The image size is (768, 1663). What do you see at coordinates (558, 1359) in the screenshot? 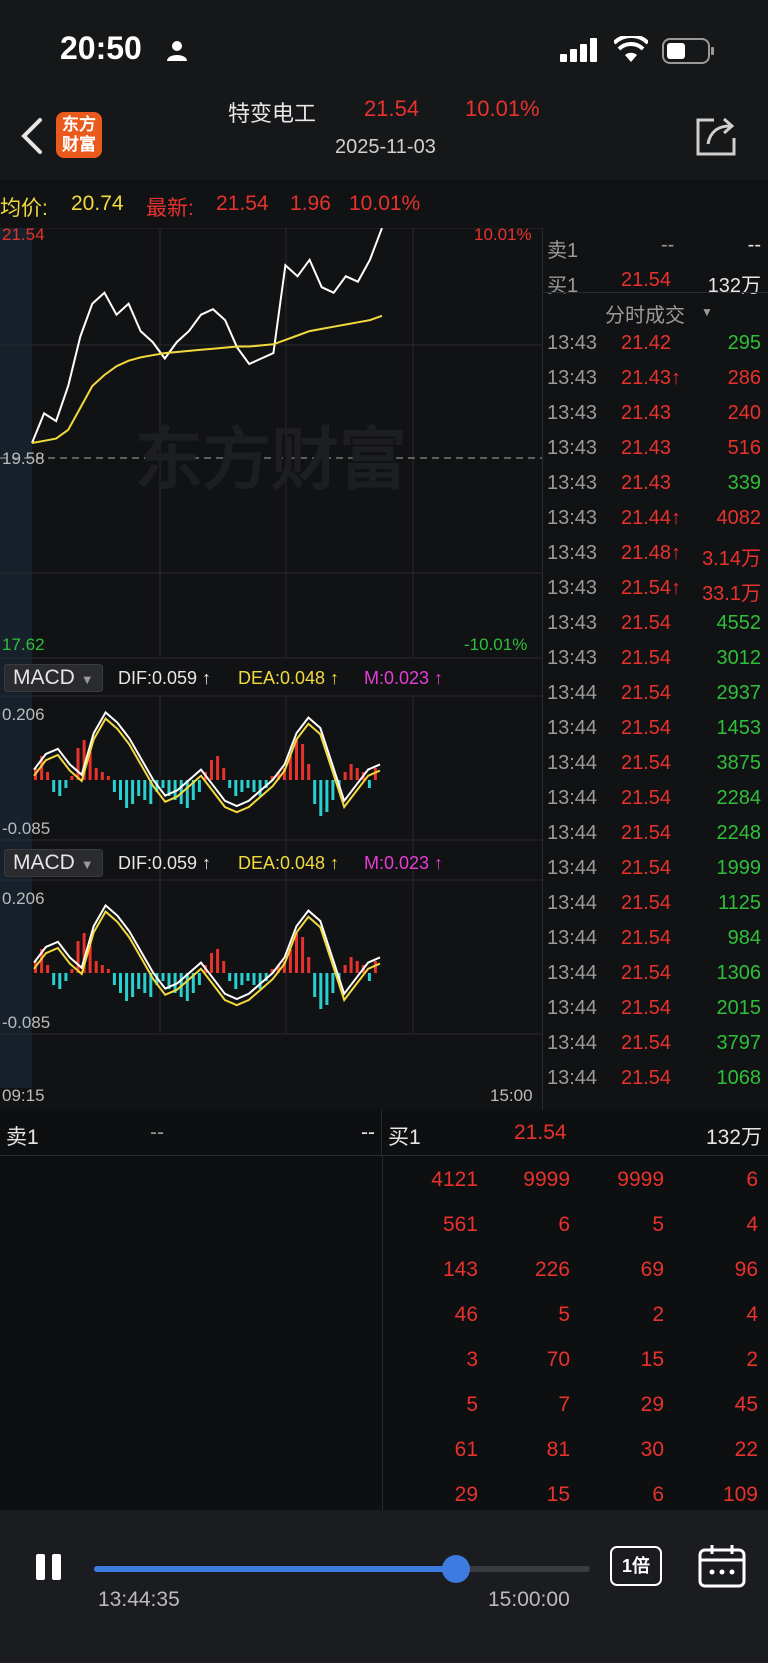
I see `ob-queue-cell: 70` at bounding box center [558, 1359].